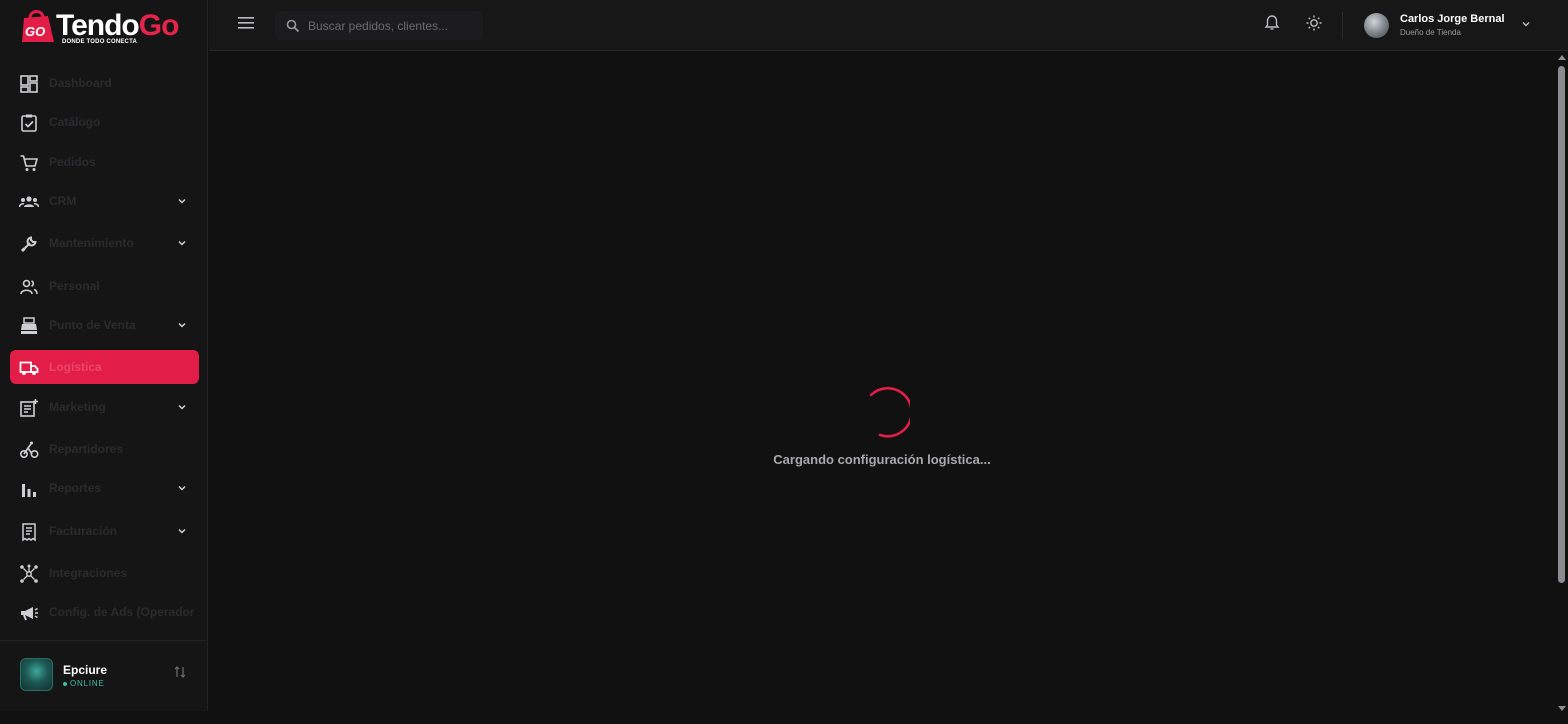 This screenshot has height=724, width=1568. Describe the element at coordinates (1342, 25) in the screenshot. I see `topbar-divider` at that location.